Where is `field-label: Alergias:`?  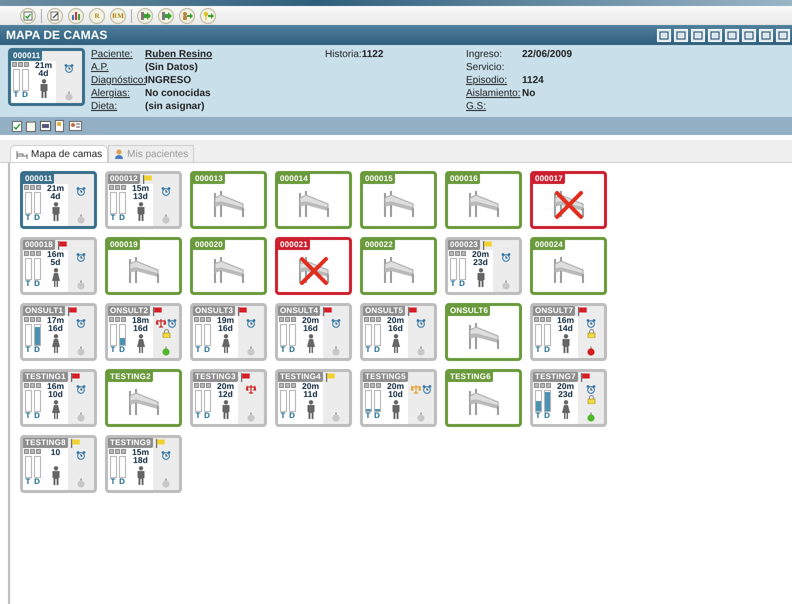
field-label: Alergias: is located at coordinates (118, 93).